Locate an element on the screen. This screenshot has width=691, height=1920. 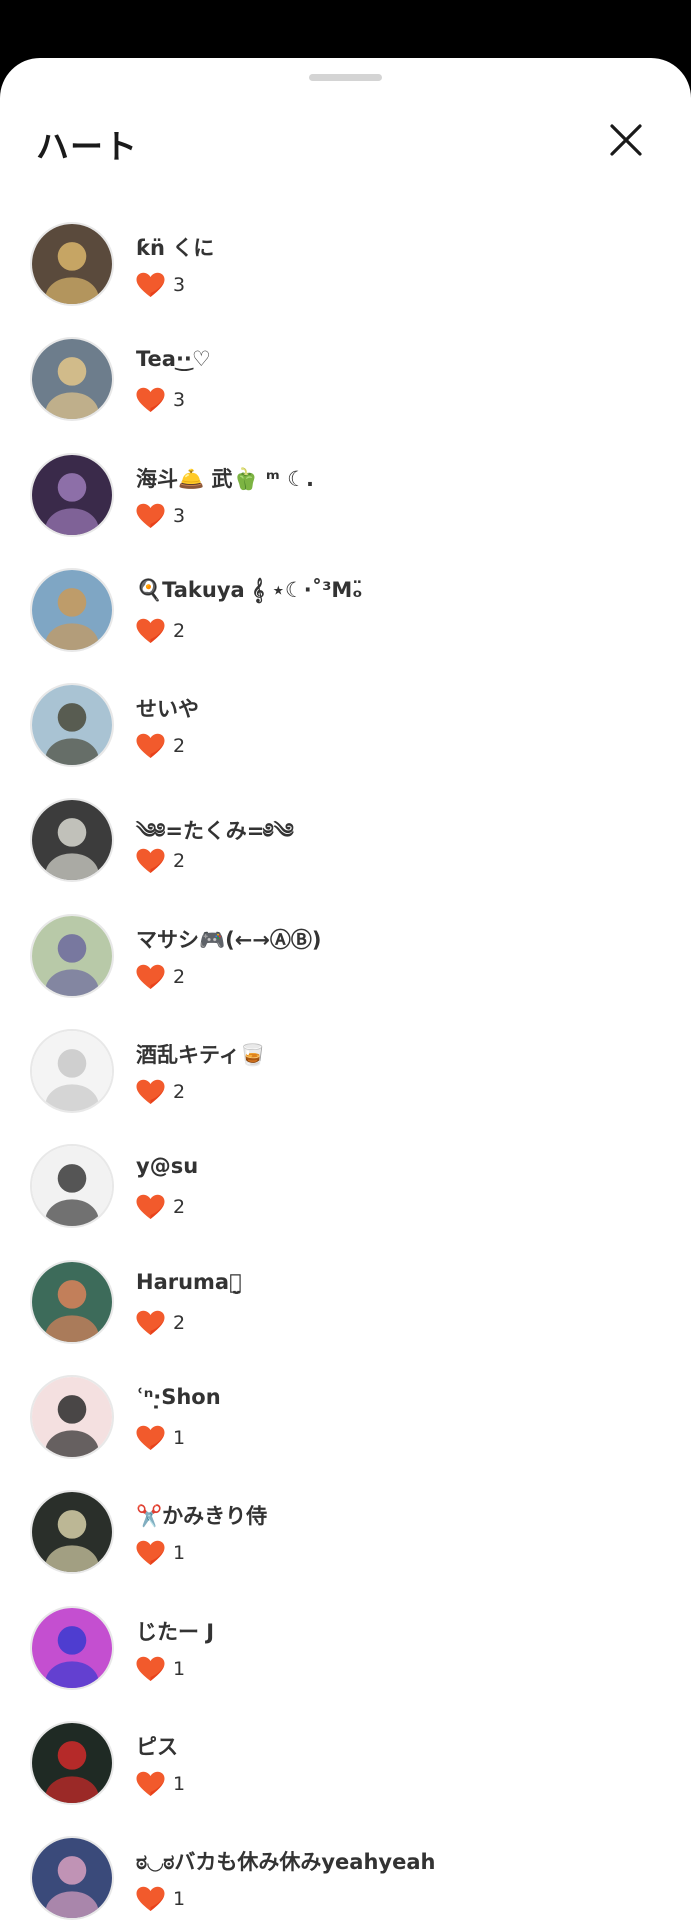
user-name: 海斗🛎️ 武🫑 ᵐ ☾. is located at coordinates (401, 478).